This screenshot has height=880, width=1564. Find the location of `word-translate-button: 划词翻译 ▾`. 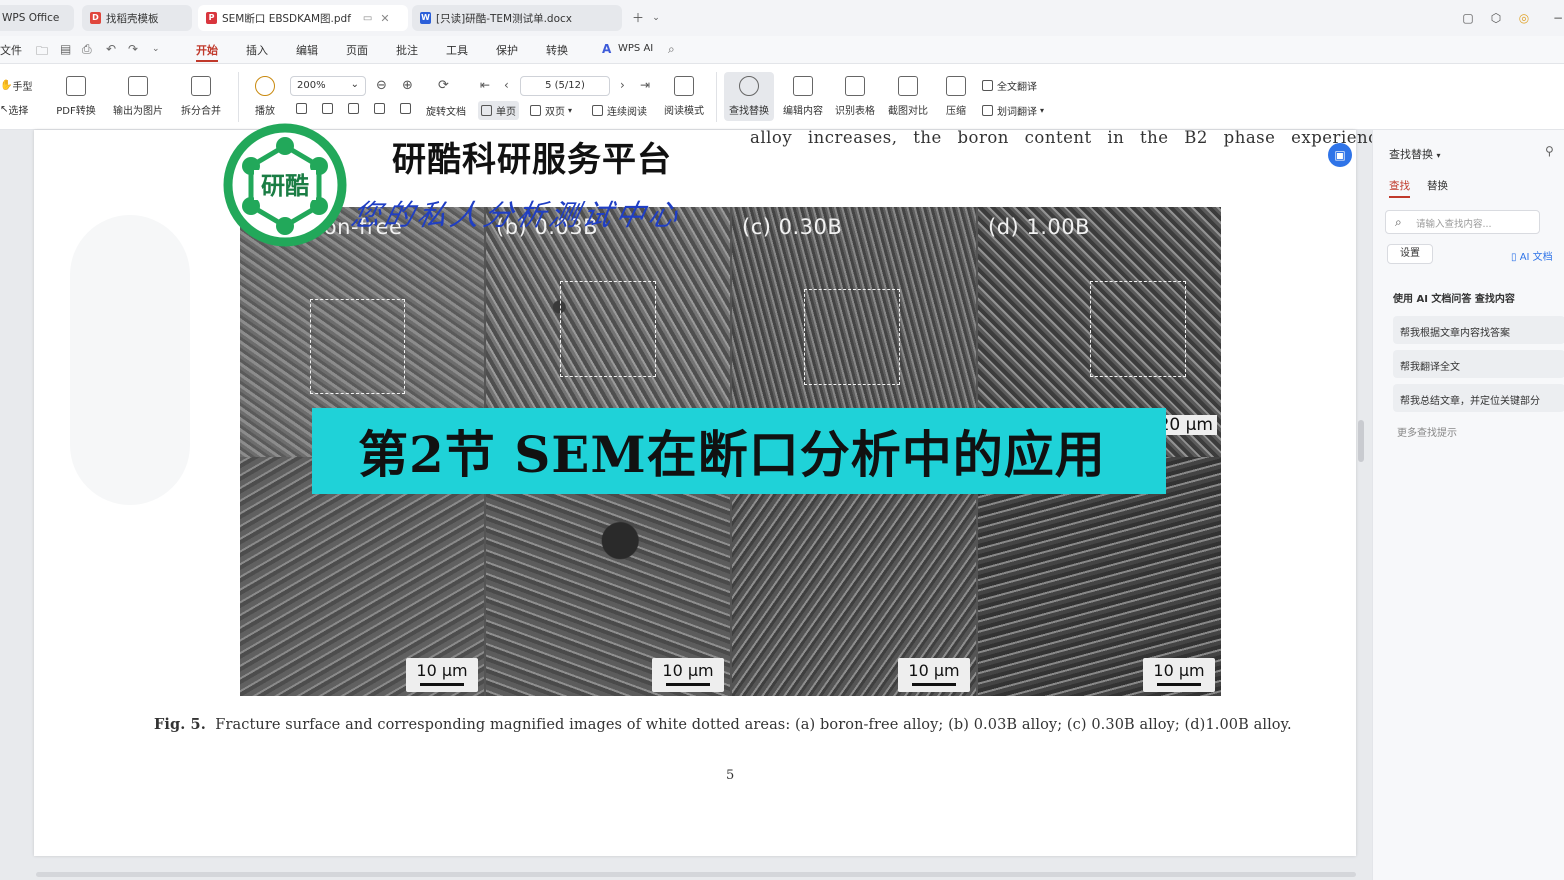

word-translate-button: 划词翻译 ▾ is located at coordinates (1013, 110).